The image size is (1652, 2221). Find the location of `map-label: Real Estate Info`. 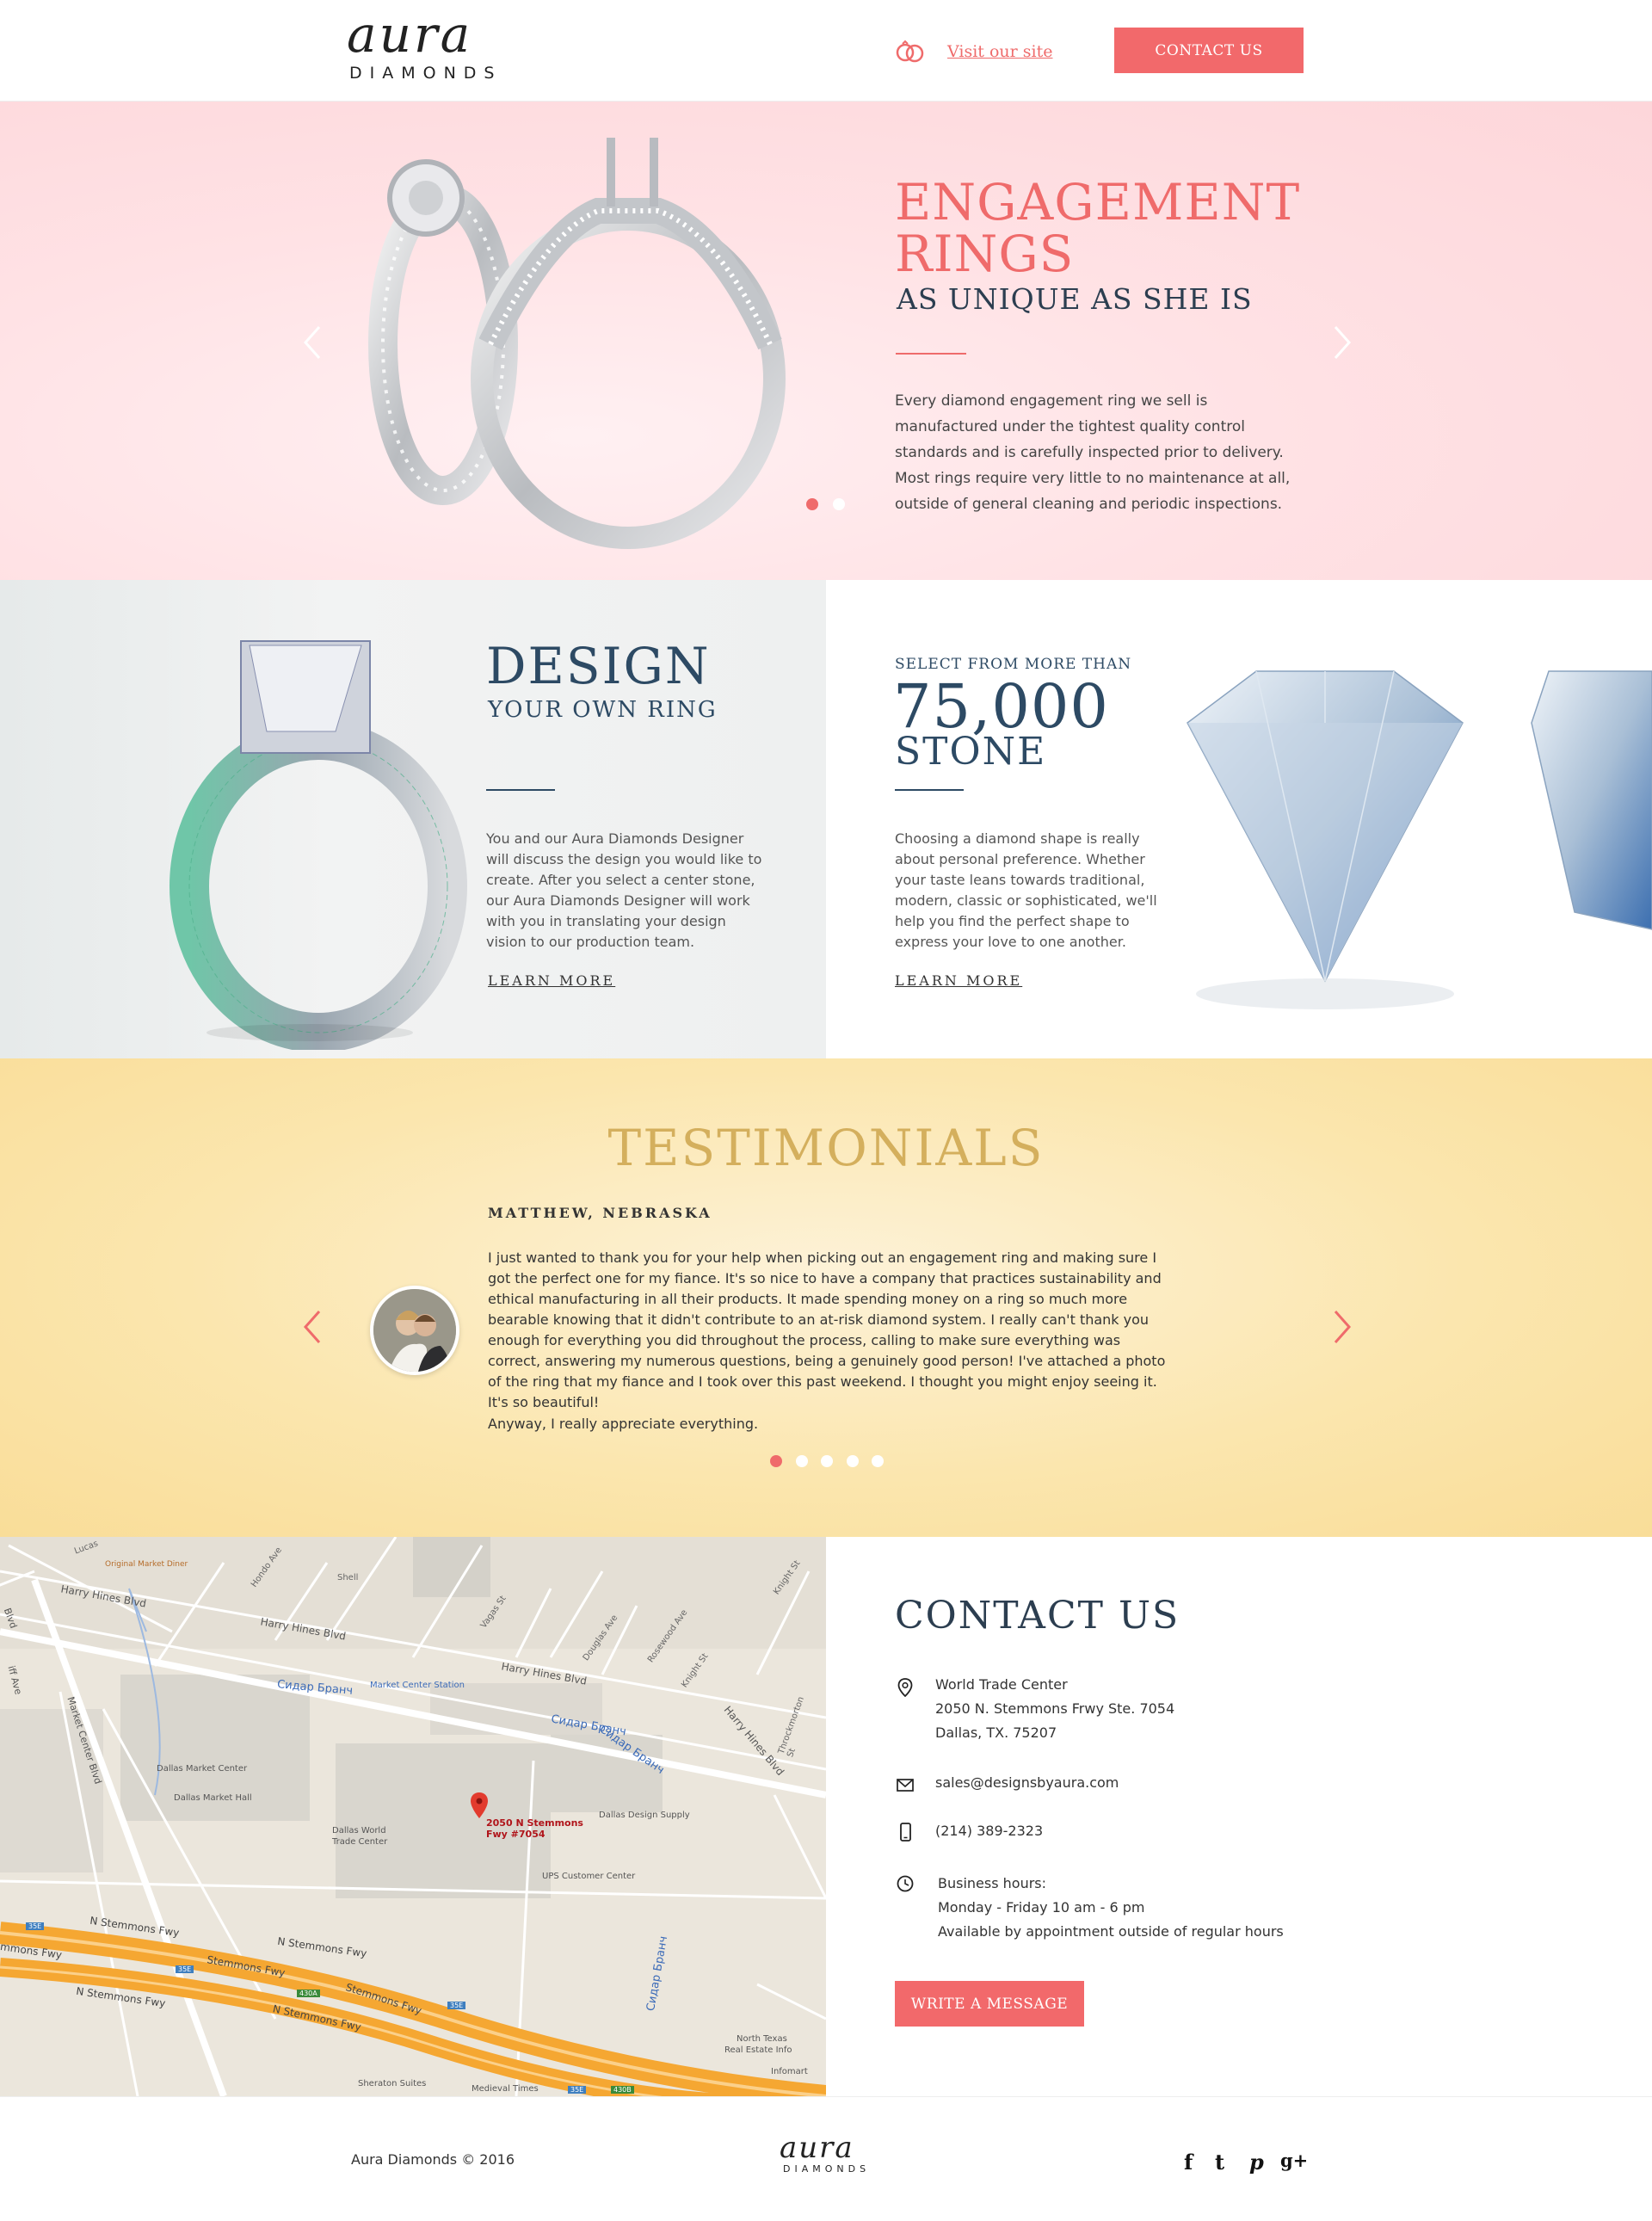

map-label: Real Estate Info is located at coordinates (758, 2050).